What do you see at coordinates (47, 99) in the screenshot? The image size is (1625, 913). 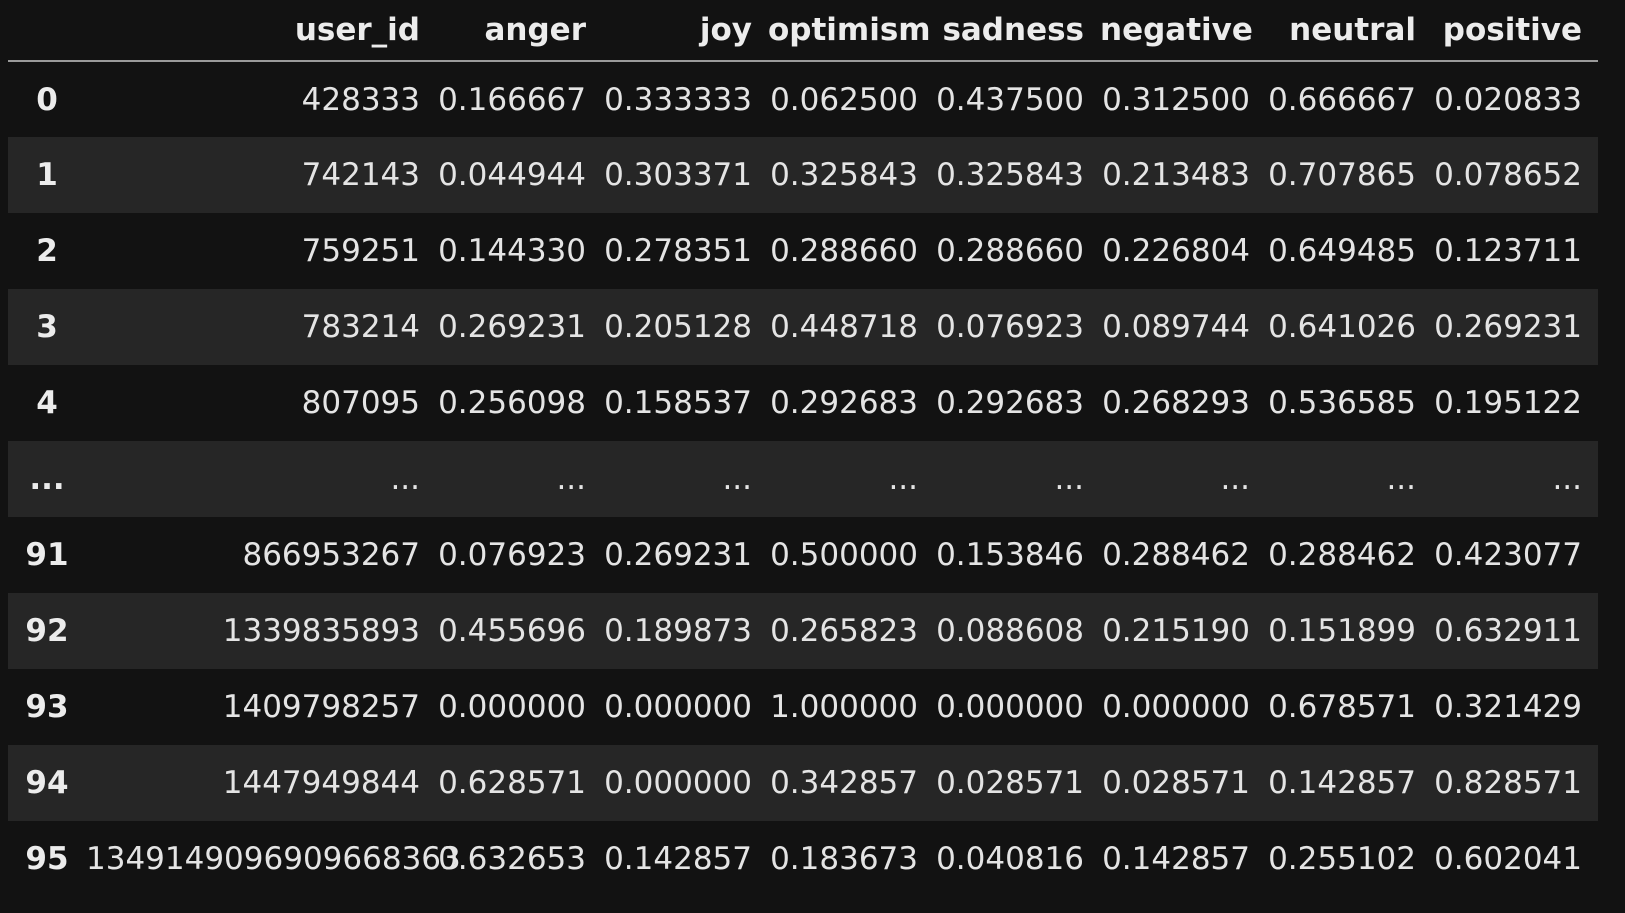 I see `row-index: 0` at bounding box center [47, 99].